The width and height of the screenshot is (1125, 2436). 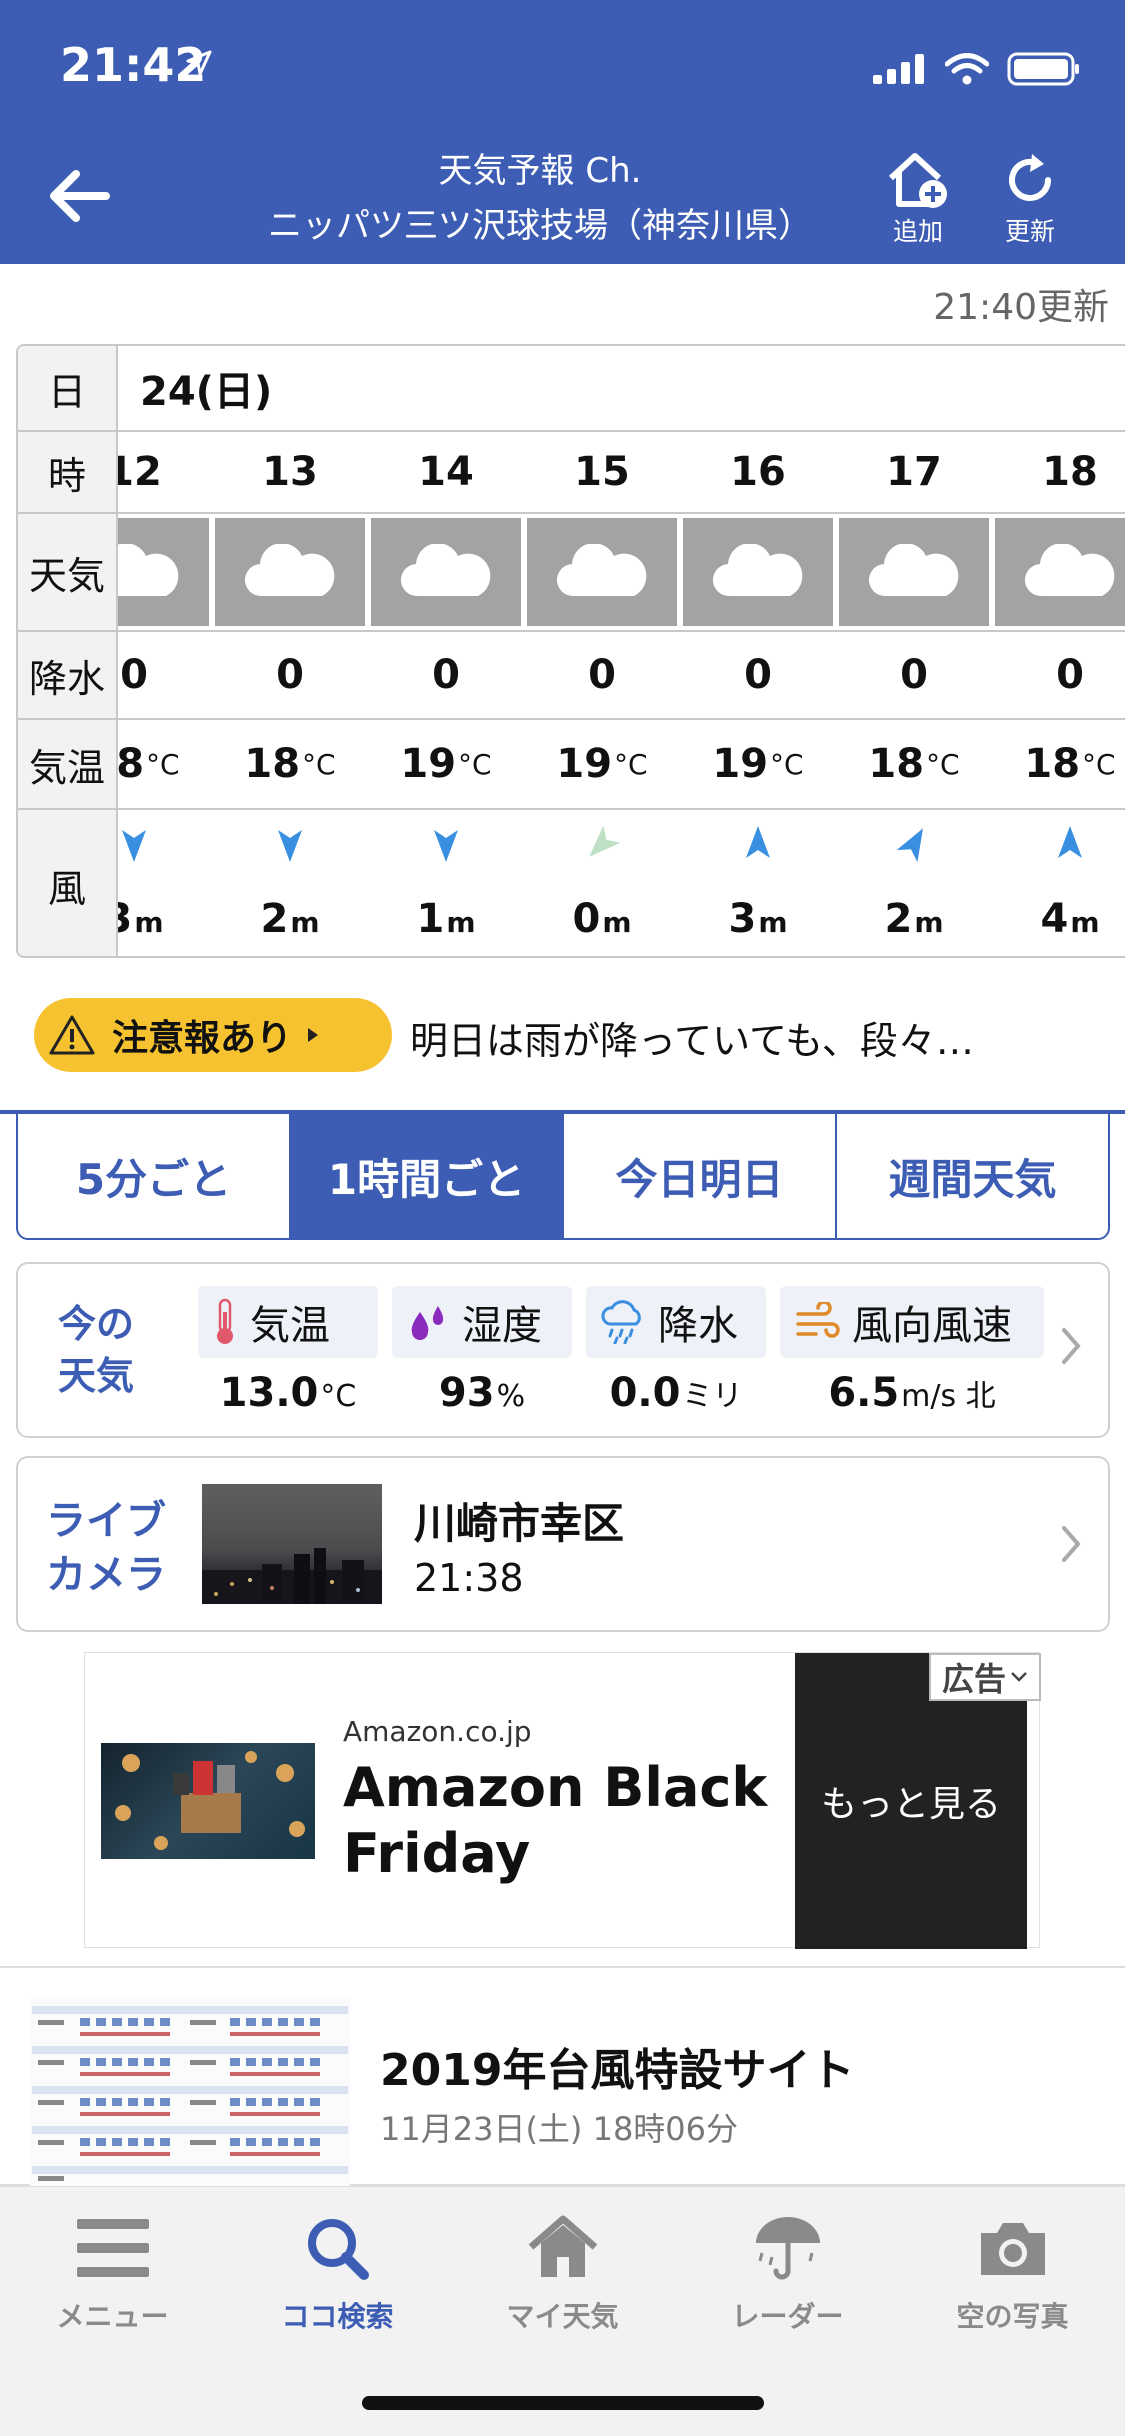 I want to click on news-thumbnail, so click(x=190, y=2092).